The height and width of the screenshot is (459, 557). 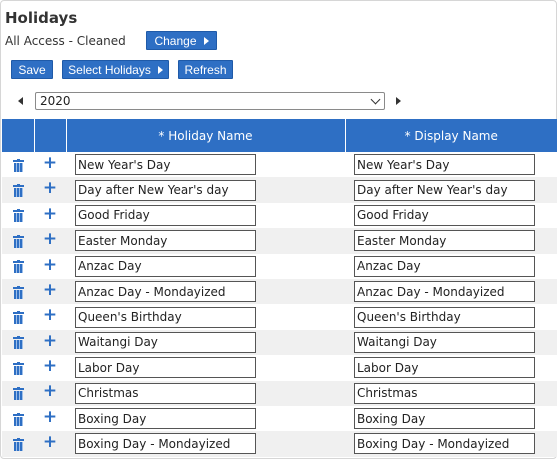 What do you see at coordinates (165, 165) in the screenshot?
I see `holiday-name-input: New Year's Day` at bounding box center [165, 165].